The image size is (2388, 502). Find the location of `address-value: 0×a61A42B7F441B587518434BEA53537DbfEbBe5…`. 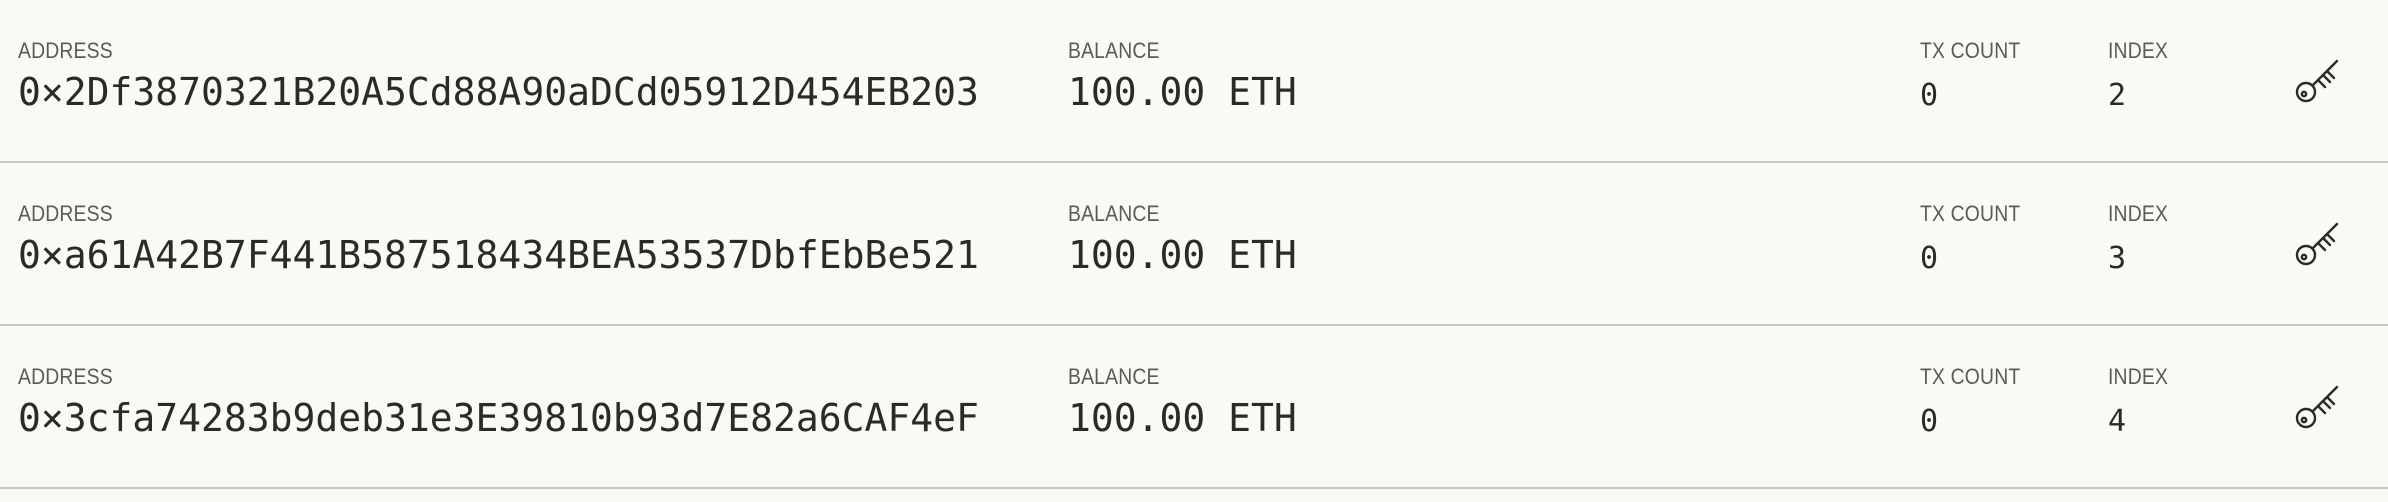

address-value: 0×a61A42B7F441B587518434BEA53537DbfEbBe5… is located at coordinates (498, 255).